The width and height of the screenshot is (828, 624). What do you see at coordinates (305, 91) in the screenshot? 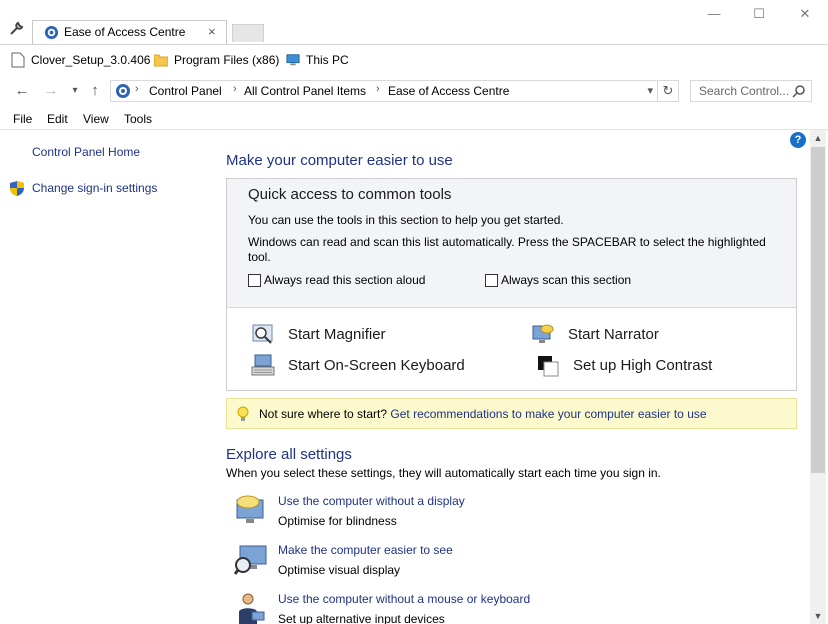
I see `breadcrumb-all-items: All Control Panel Items` at bounding box center [305, 91].